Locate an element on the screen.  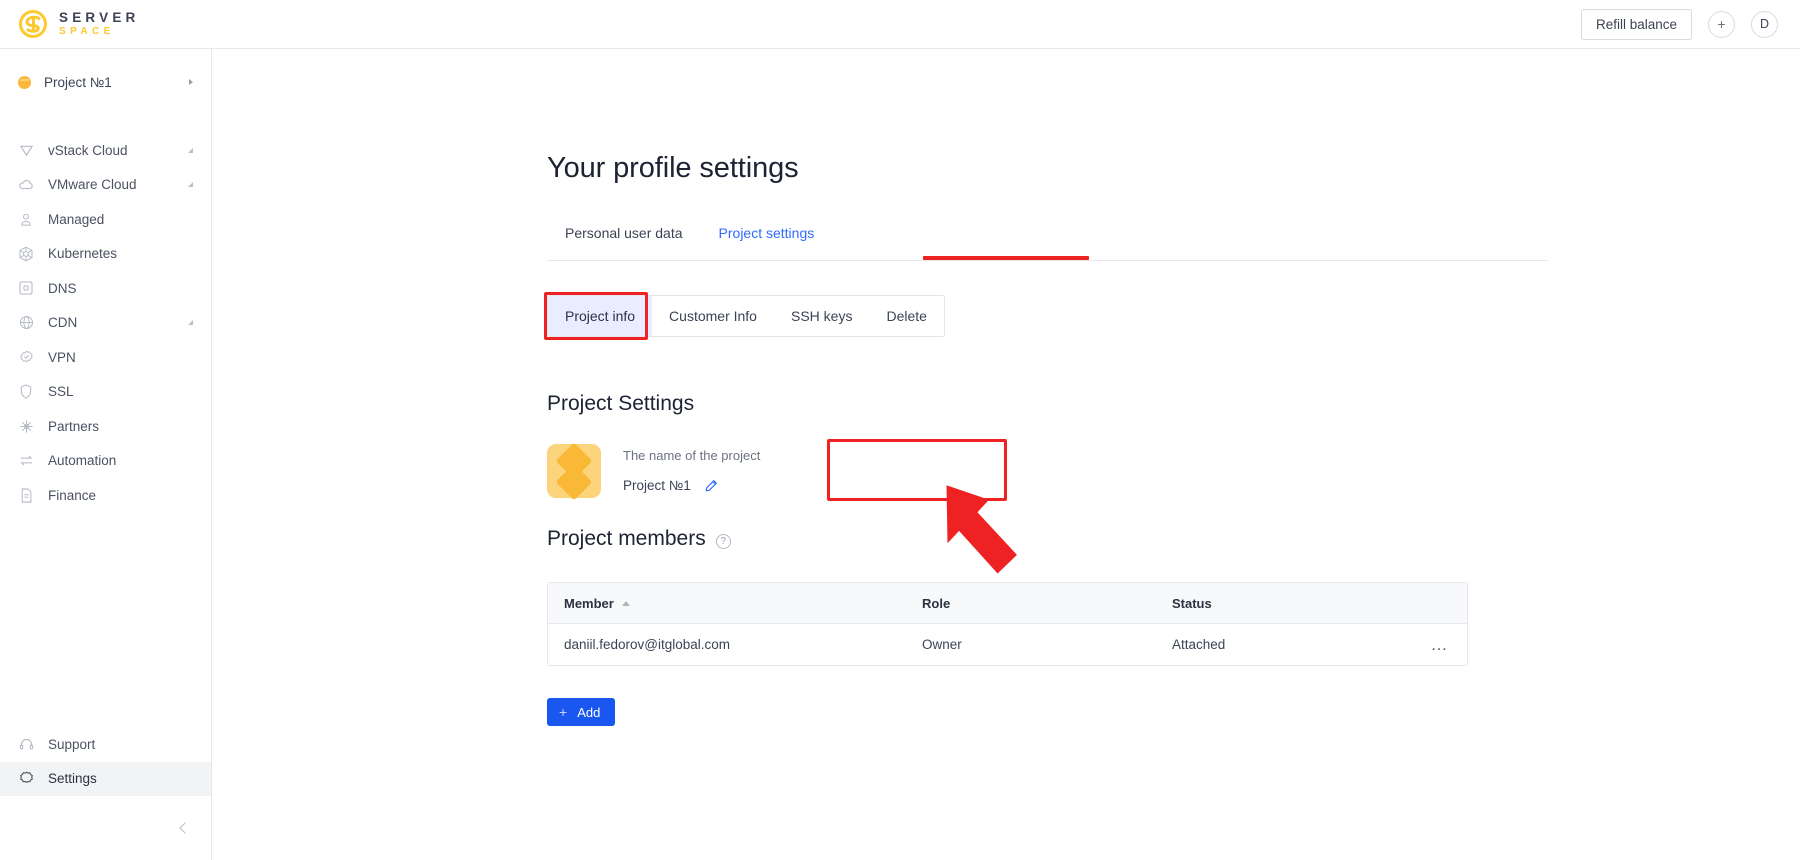
project-name-value: Project №1 is located at coordinates (657, 485).